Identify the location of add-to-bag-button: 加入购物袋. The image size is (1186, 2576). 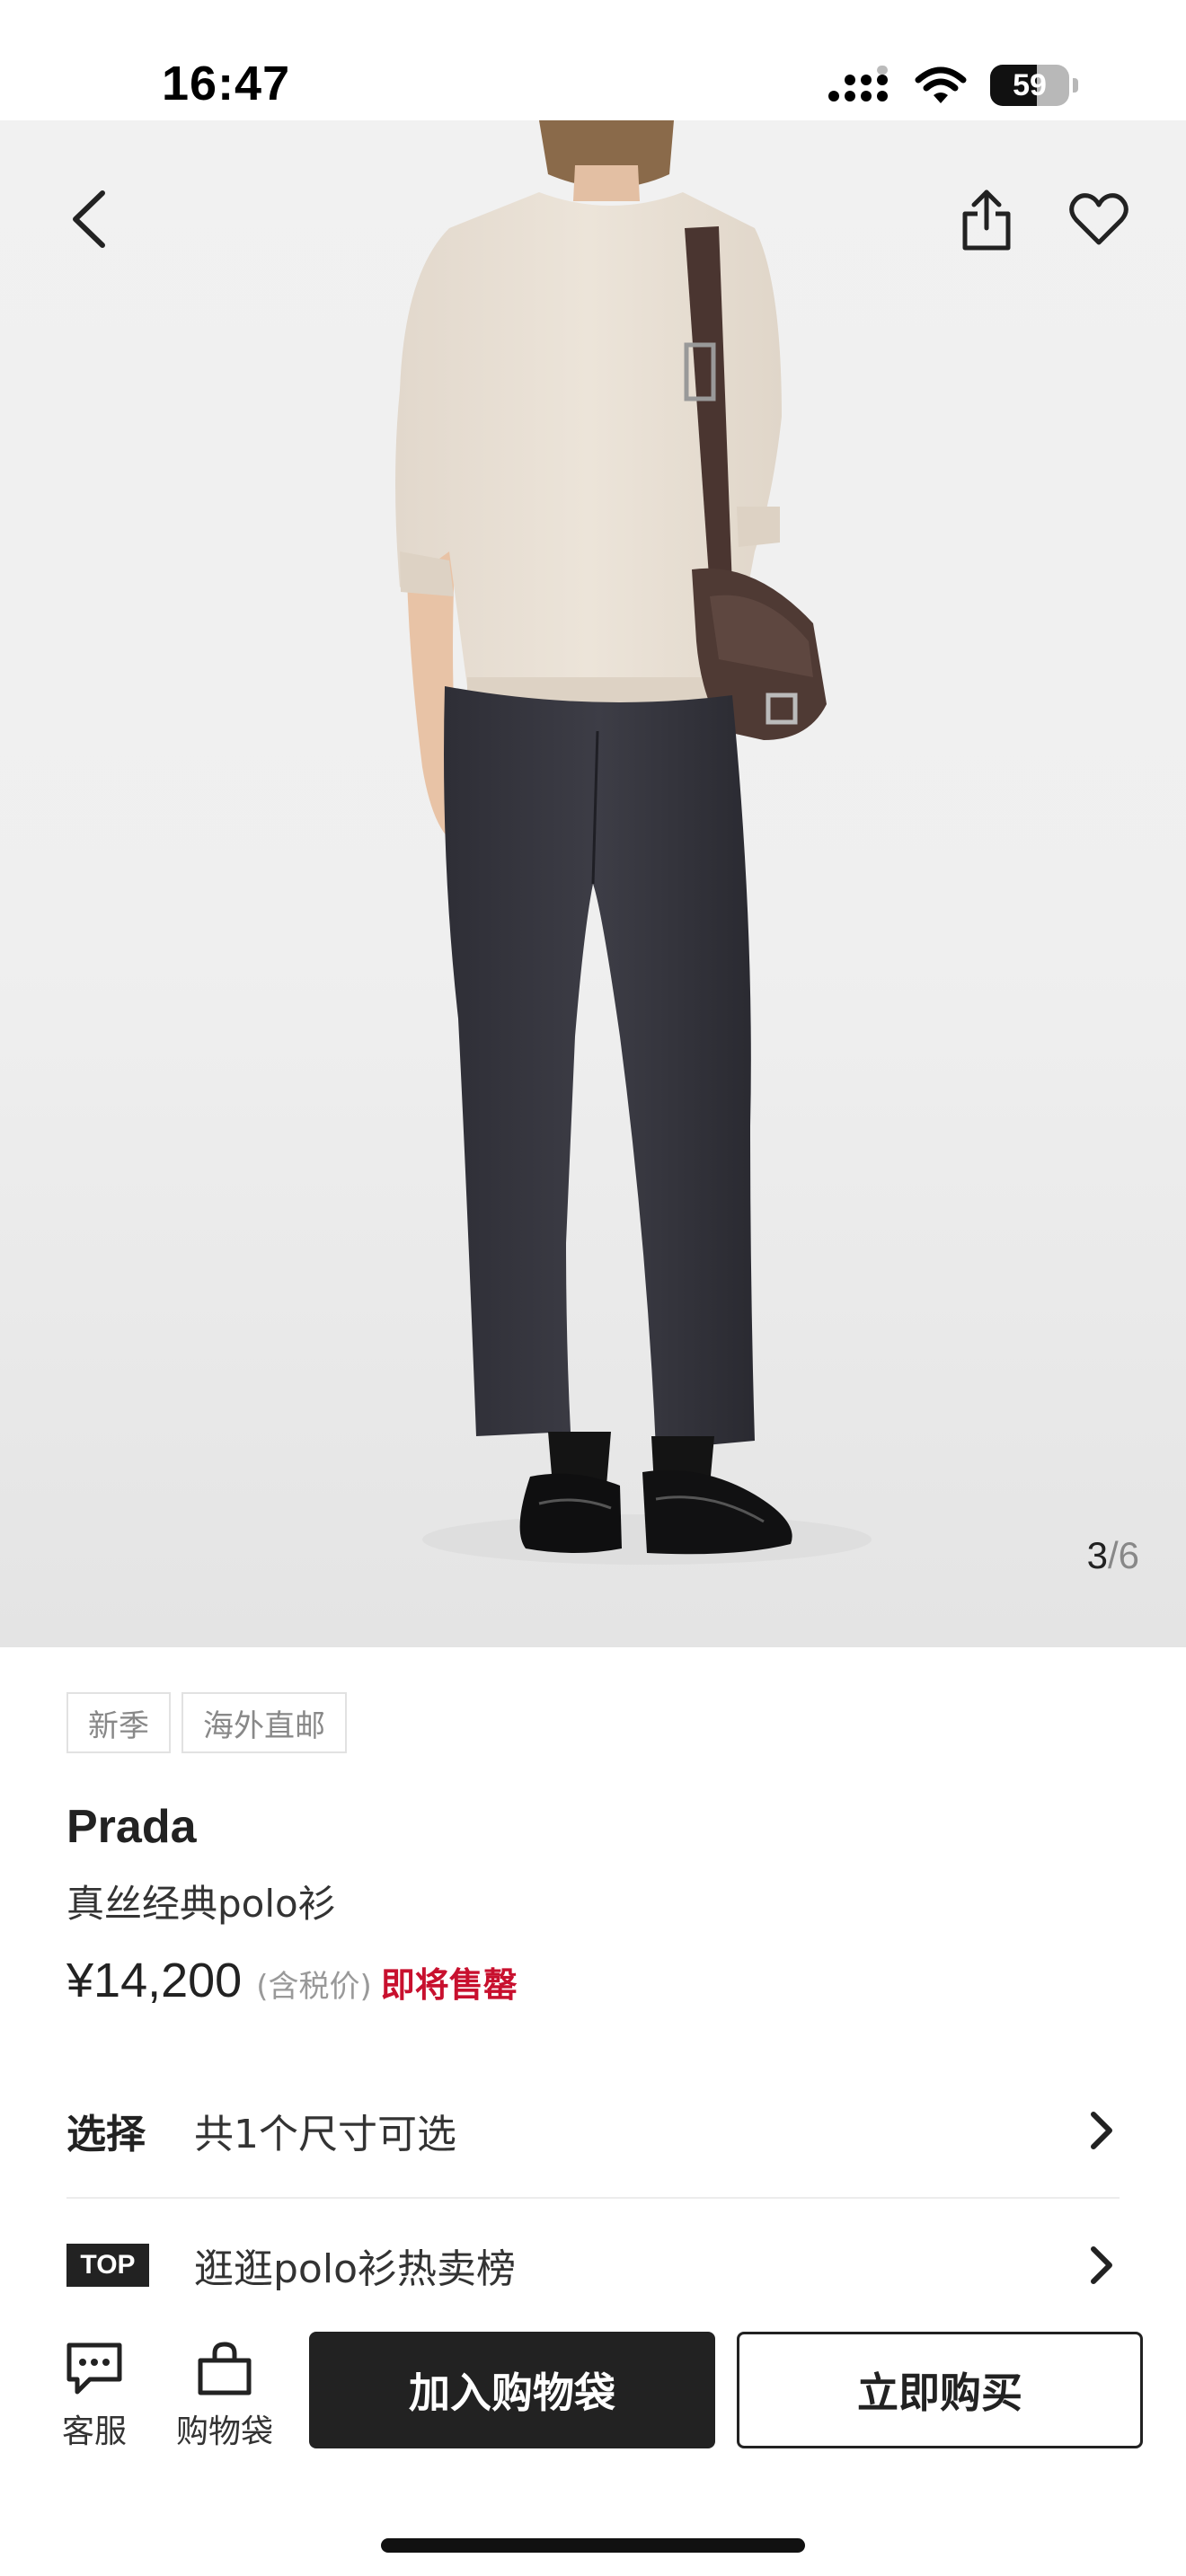
(512, 2390).